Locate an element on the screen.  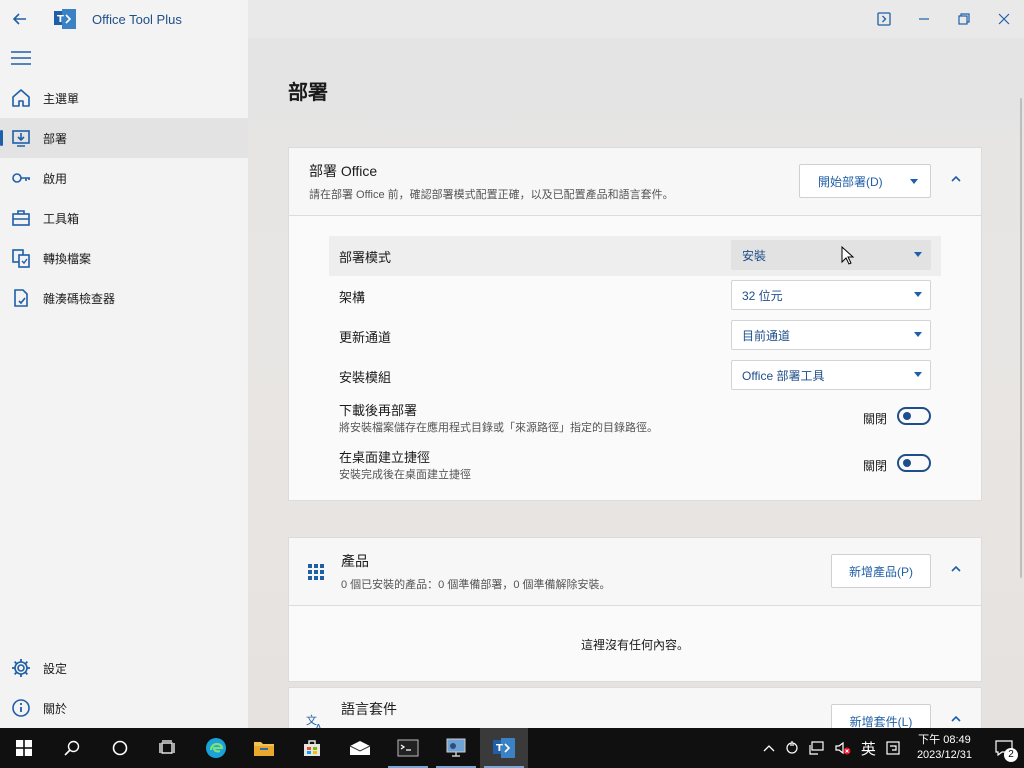
sidebar-item-settings: 設定 is located at coordinates (124, 668).